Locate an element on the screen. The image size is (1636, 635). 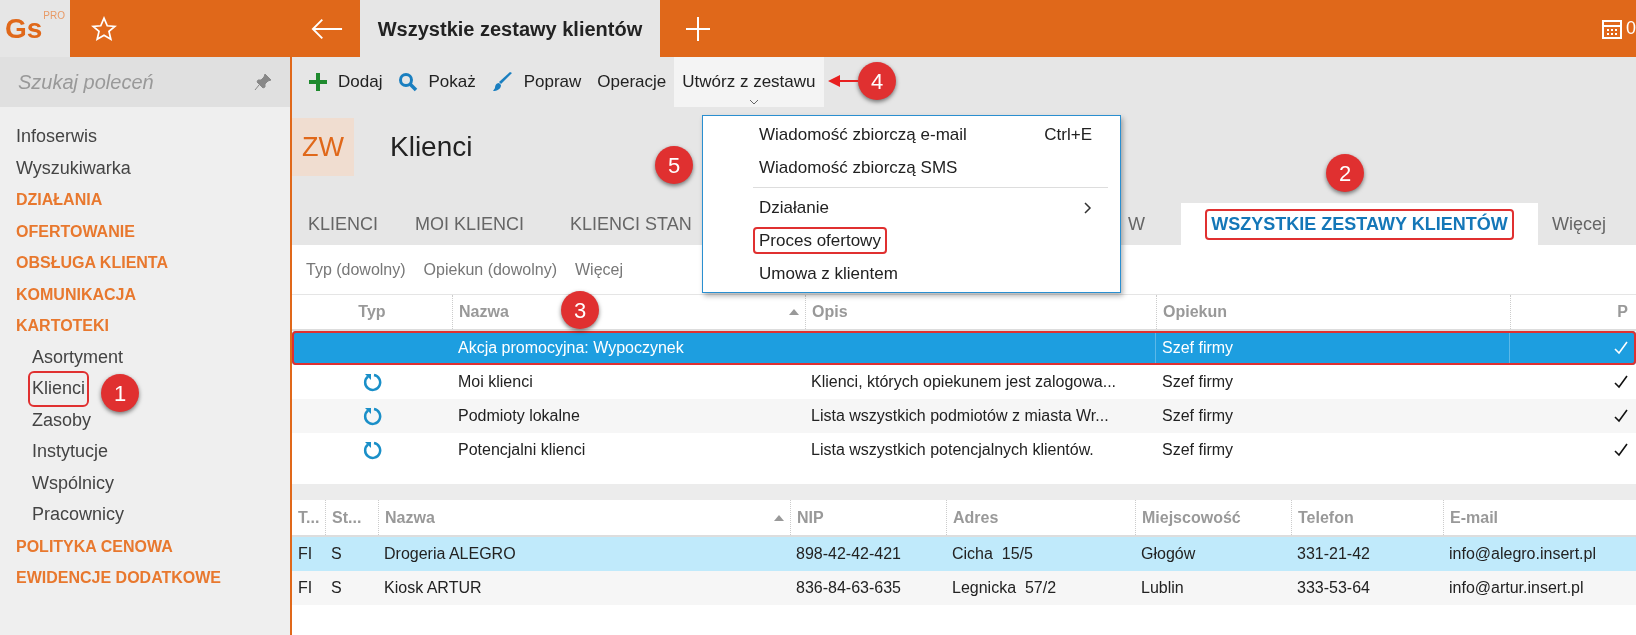
sidebar-item: Wyszukiwarka is located at coordinates (73, 168).